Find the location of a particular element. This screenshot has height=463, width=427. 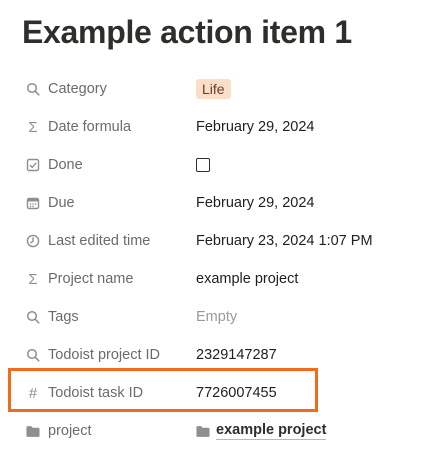

clock-icon is located at coordinates (33, 241).